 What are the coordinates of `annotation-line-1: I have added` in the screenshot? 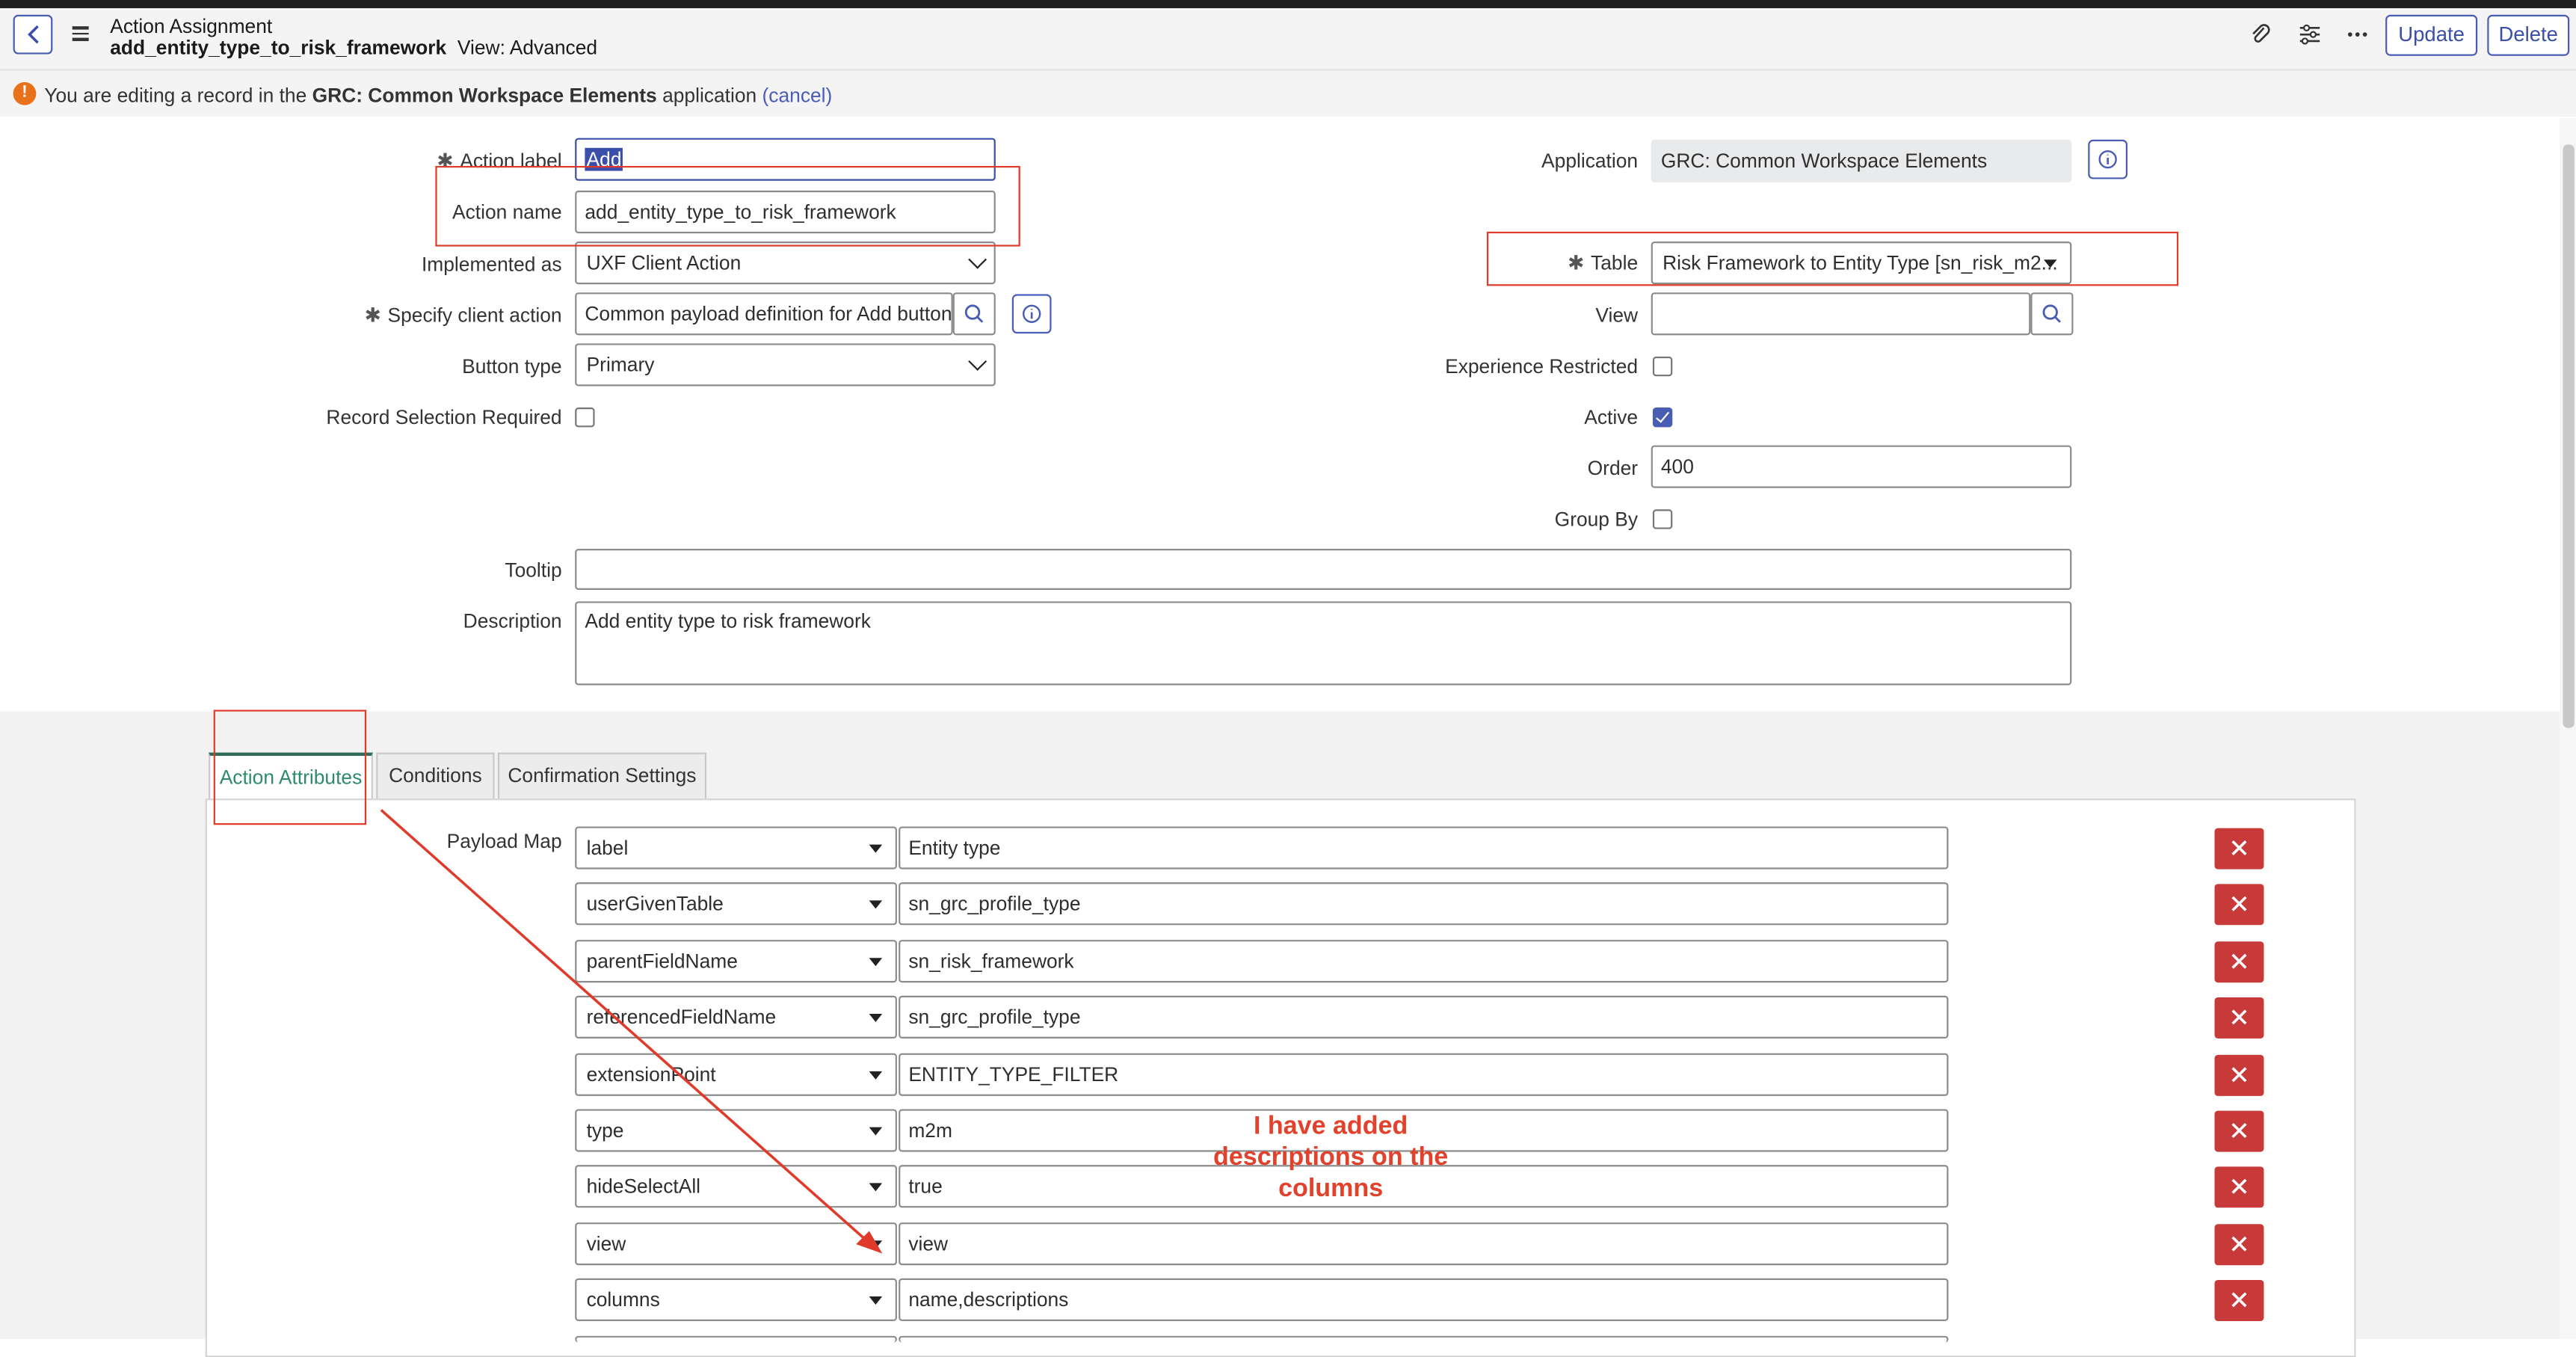 It's located at (1330, 1126).